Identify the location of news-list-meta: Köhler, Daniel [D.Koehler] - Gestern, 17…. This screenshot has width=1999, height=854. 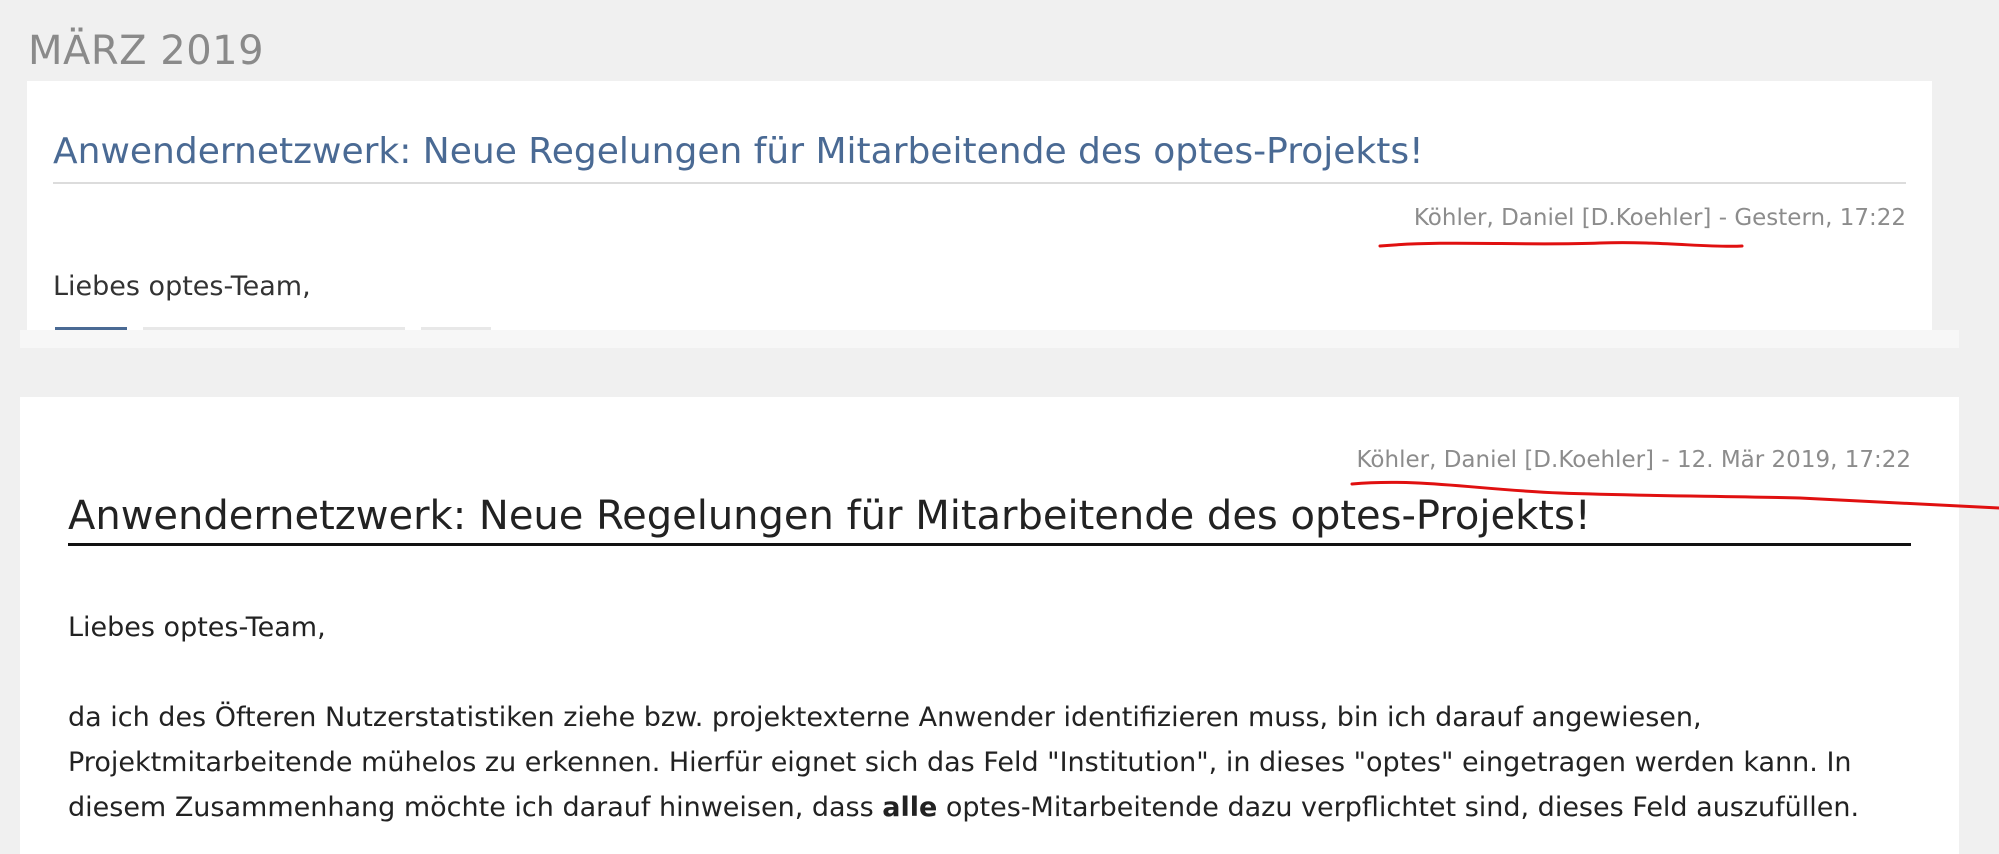
(1660, 218).